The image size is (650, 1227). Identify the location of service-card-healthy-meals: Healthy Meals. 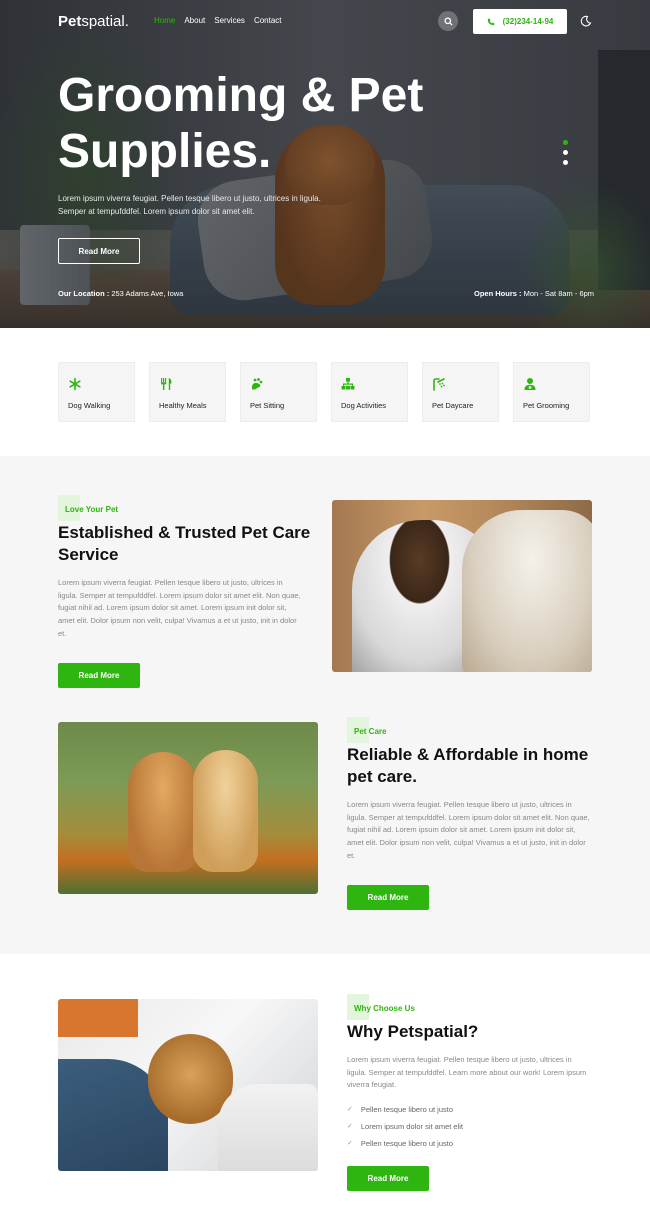
(187, 392).